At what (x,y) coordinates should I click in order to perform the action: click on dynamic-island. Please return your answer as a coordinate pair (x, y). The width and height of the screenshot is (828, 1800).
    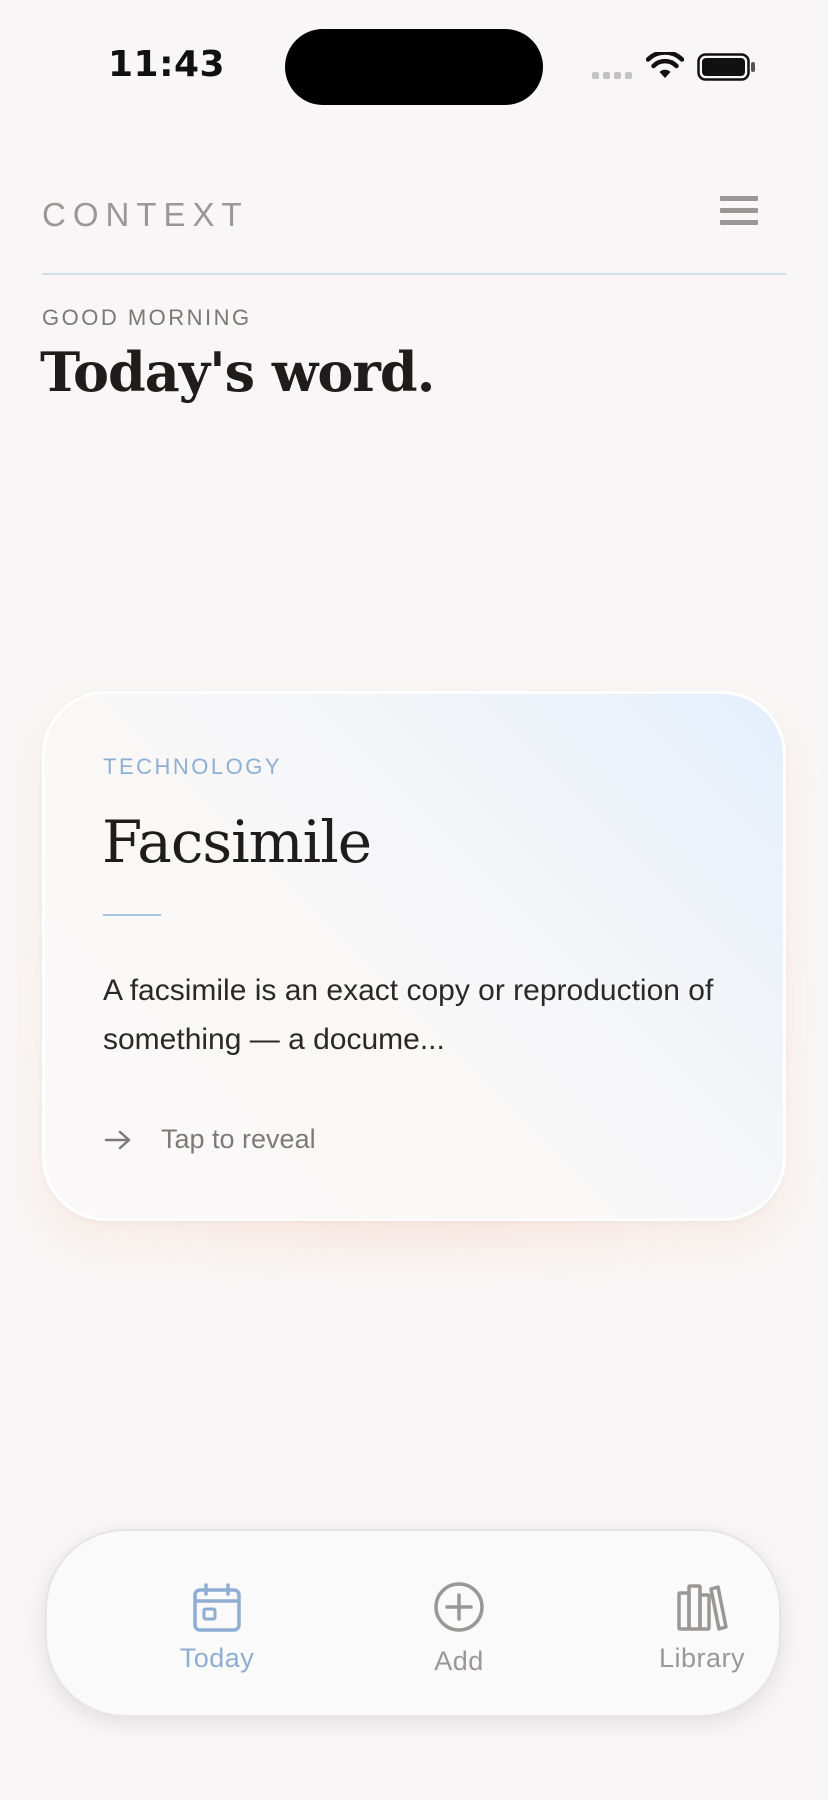
    Looking at the image, I should click on (414, 67).